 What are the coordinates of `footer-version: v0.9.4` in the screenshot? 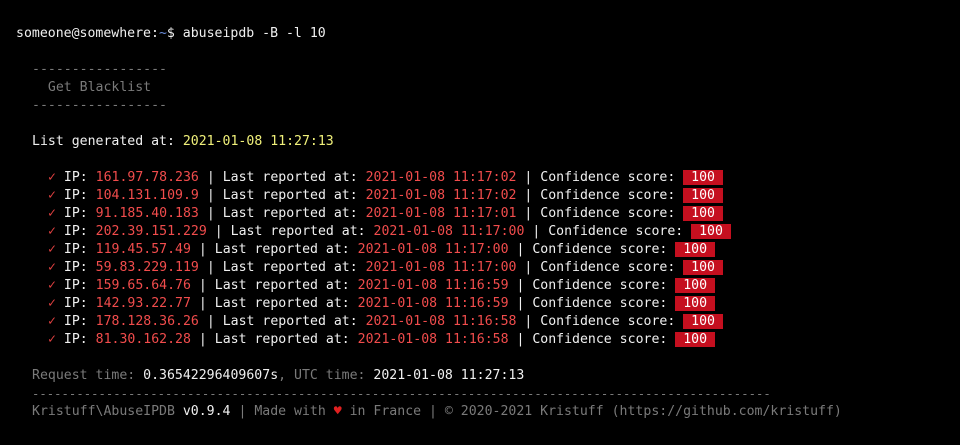 It's located at (206, 411).